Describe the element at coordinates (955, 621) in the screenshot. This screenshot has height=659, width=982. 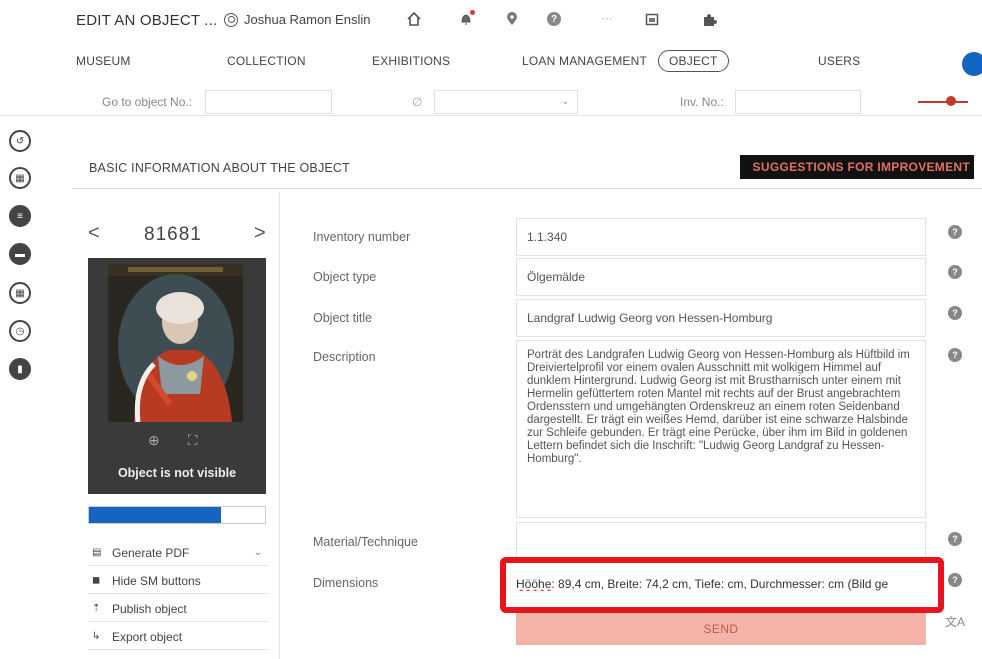
I see `translate-icon: 文A` at that location.